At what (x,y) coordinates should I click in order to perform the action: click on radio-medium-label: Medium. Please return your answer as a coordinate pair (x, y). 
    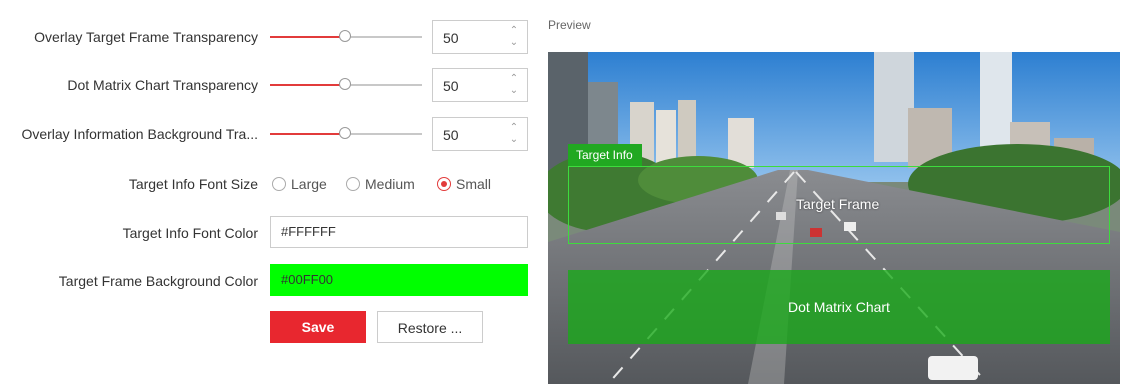
    Looking at the image, I should click on (390, 184).